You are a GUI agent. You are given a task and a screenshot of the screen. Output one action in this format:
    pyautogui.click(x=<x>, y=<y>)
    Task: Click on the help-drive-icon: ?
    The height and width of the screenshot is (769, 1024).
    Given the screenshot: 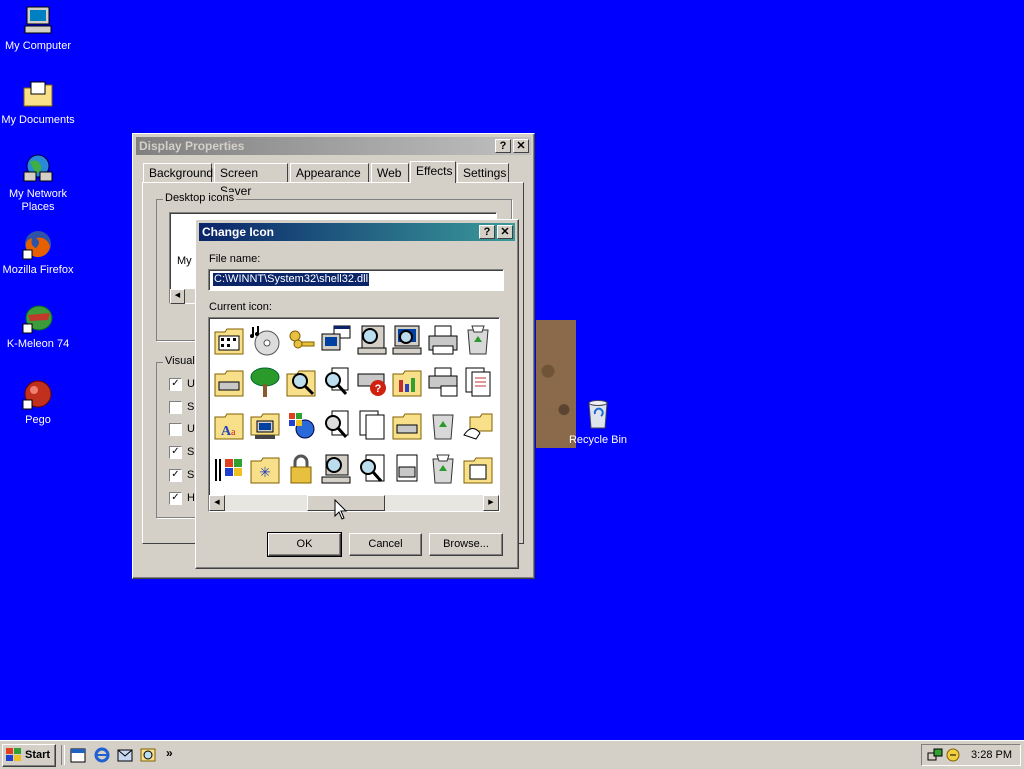 What is the action you would take?
    pyautogui.click(x=372, y=382)
    